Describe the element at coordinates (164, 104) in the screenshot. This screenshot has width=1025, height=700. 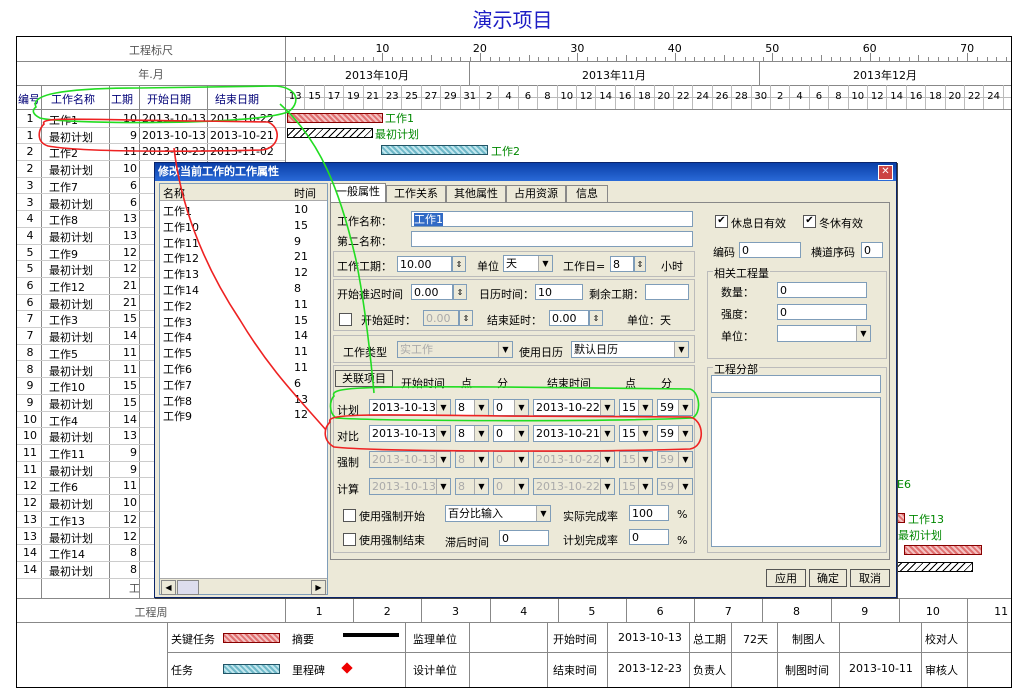
I see `green-annotation-loop` at that location.